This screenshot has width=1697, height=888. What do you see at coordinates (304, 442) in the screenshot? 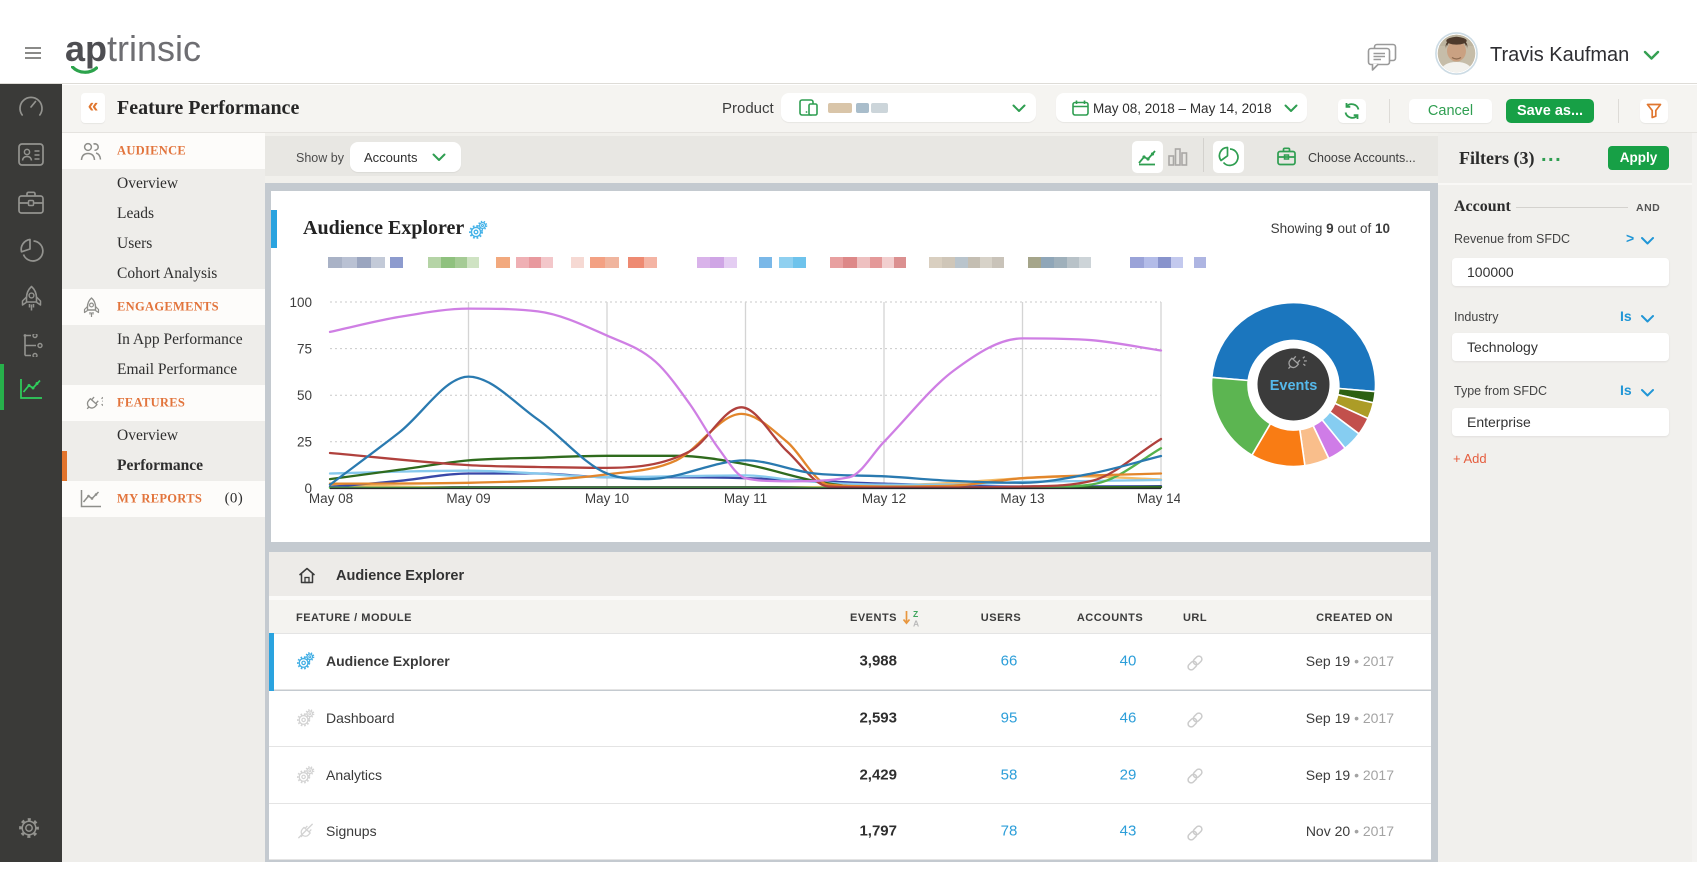
I see `svg-text: 25` at bounding box center [304, 442].